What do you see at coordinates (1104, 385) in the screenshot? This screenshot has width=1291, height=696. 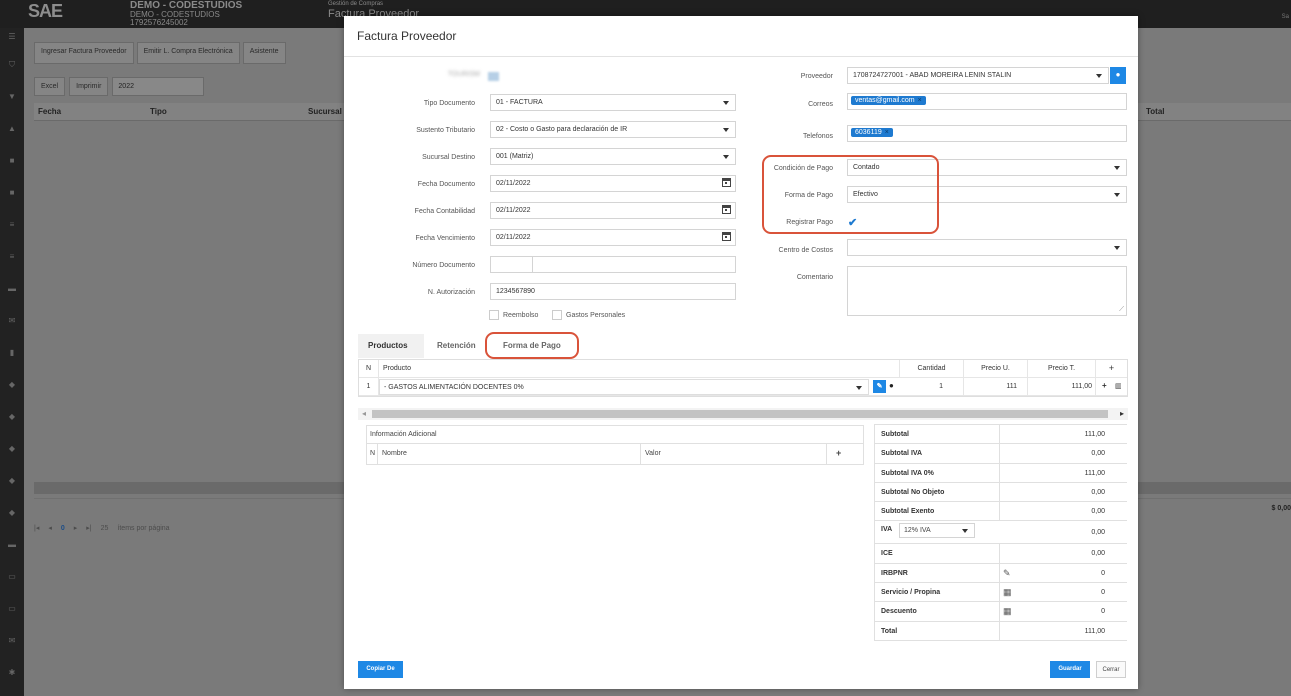 I see `plus-icon: +` at bounding box center [1104, 385].